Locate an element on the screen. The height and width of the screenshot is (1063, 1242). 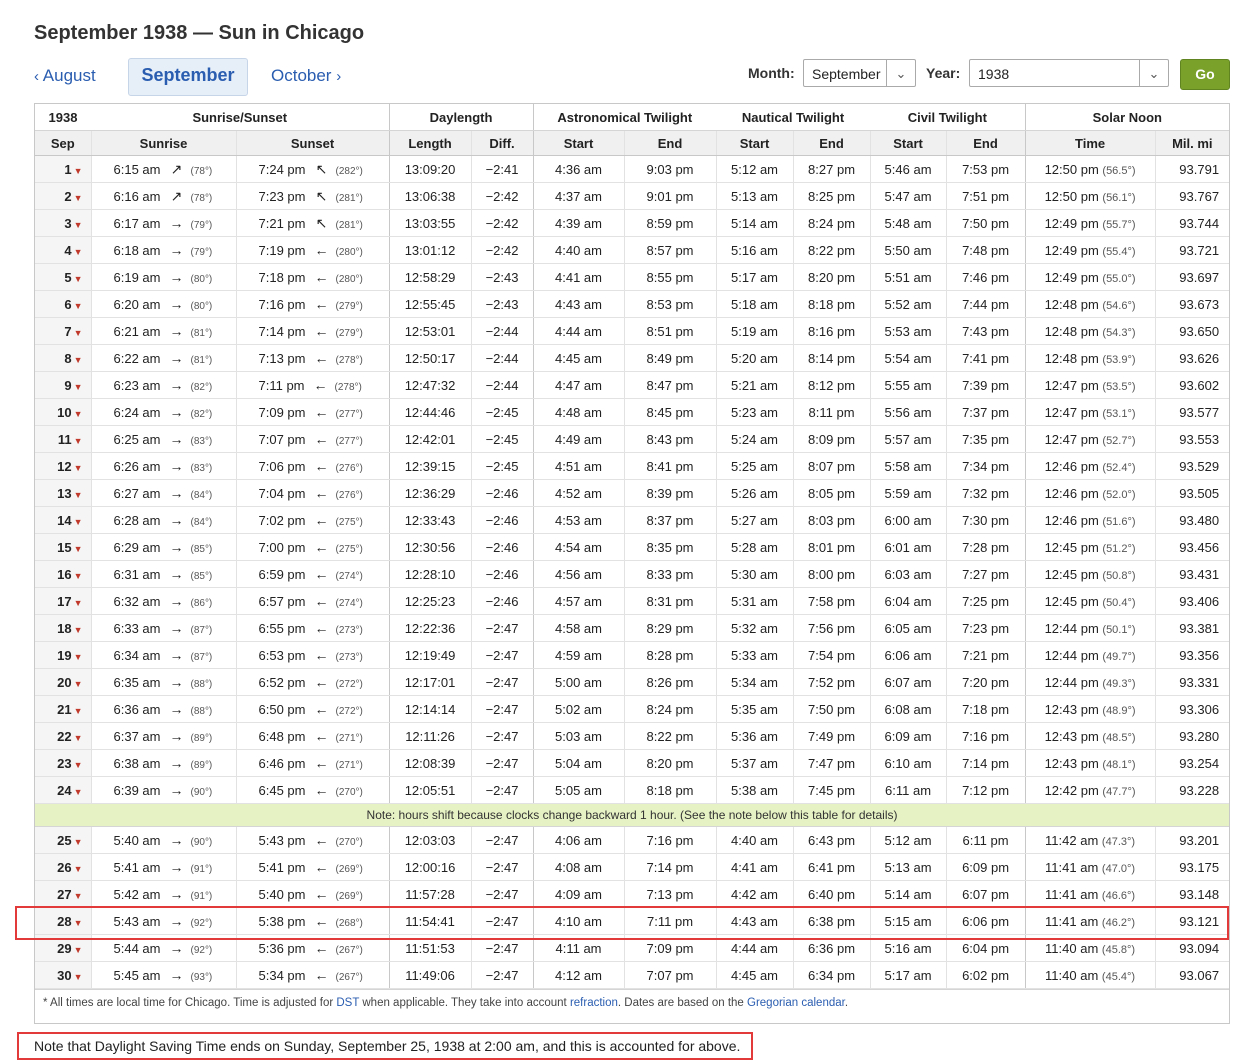
solar-noon-altitude: (52.4°) is located at coordinates (1119, 467).